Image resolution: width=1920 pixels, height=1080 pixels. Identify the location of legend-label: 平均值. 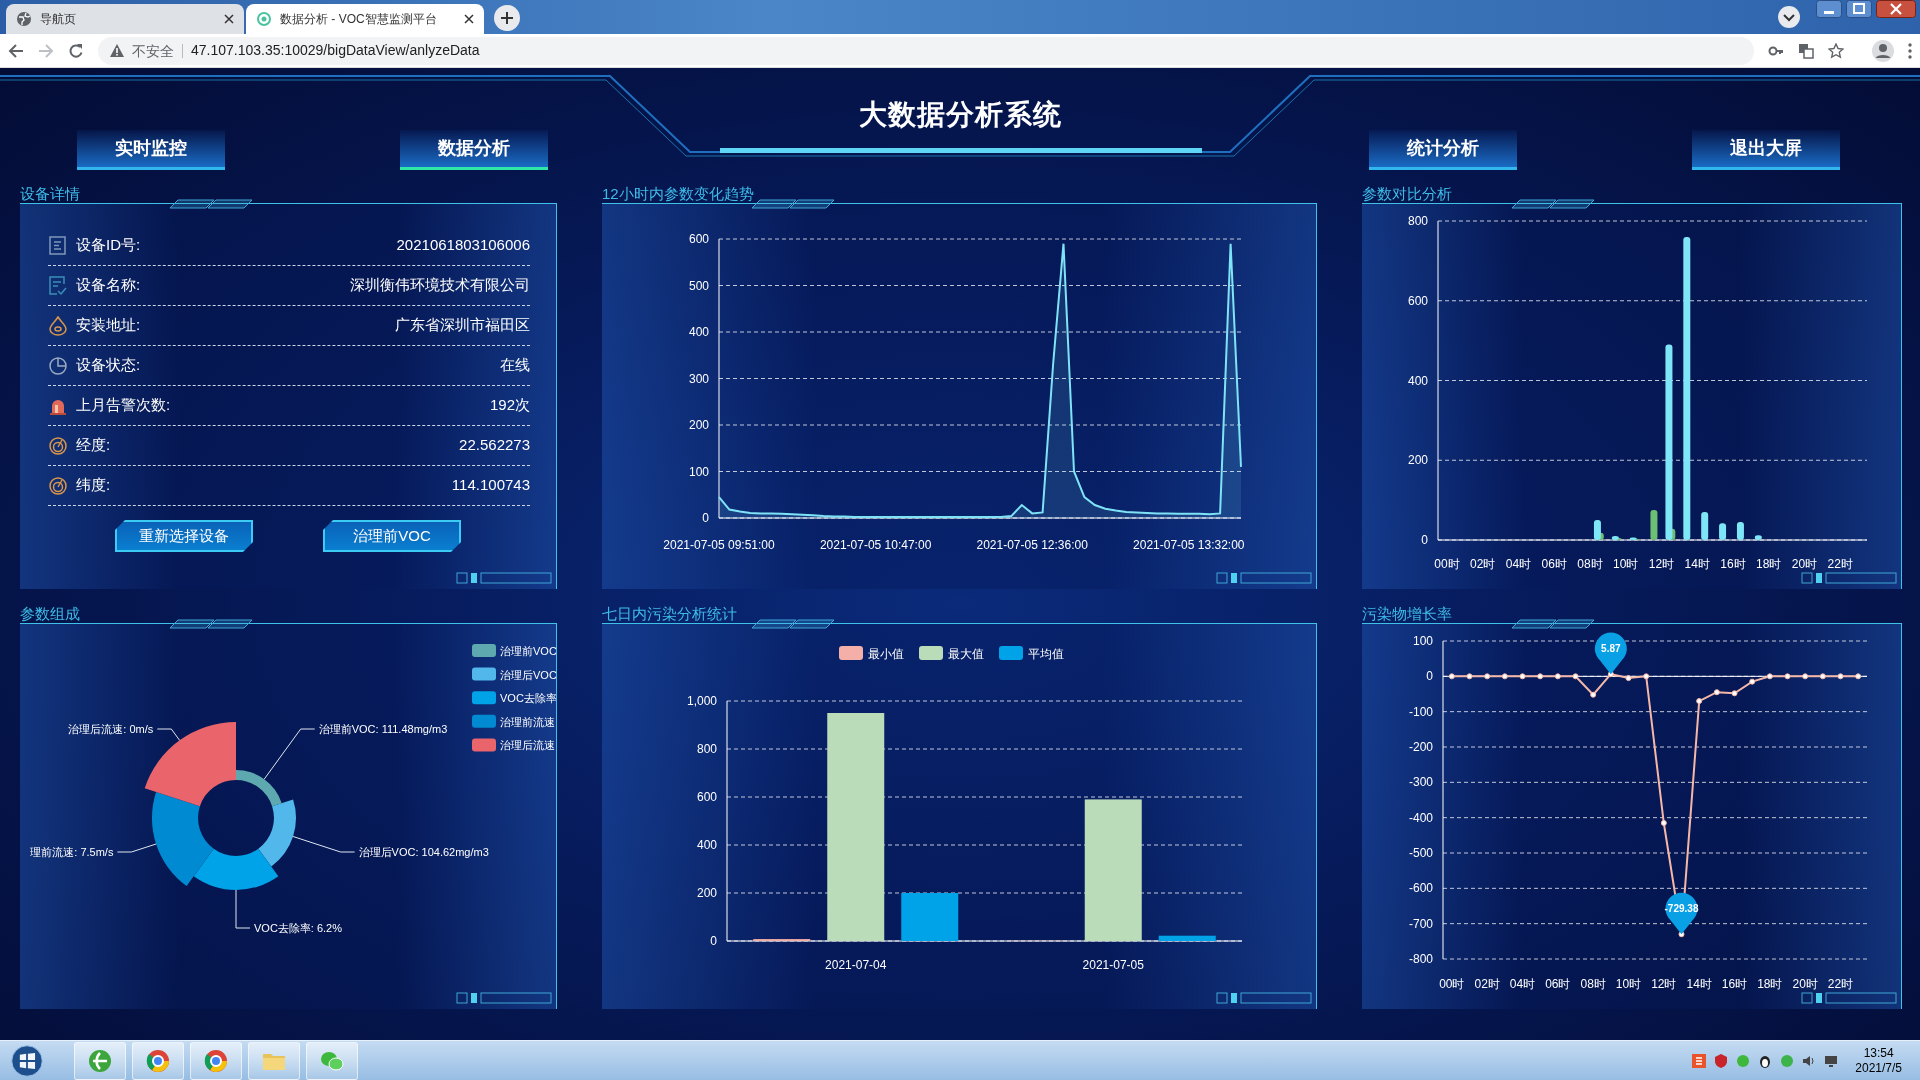
(1046, 654).